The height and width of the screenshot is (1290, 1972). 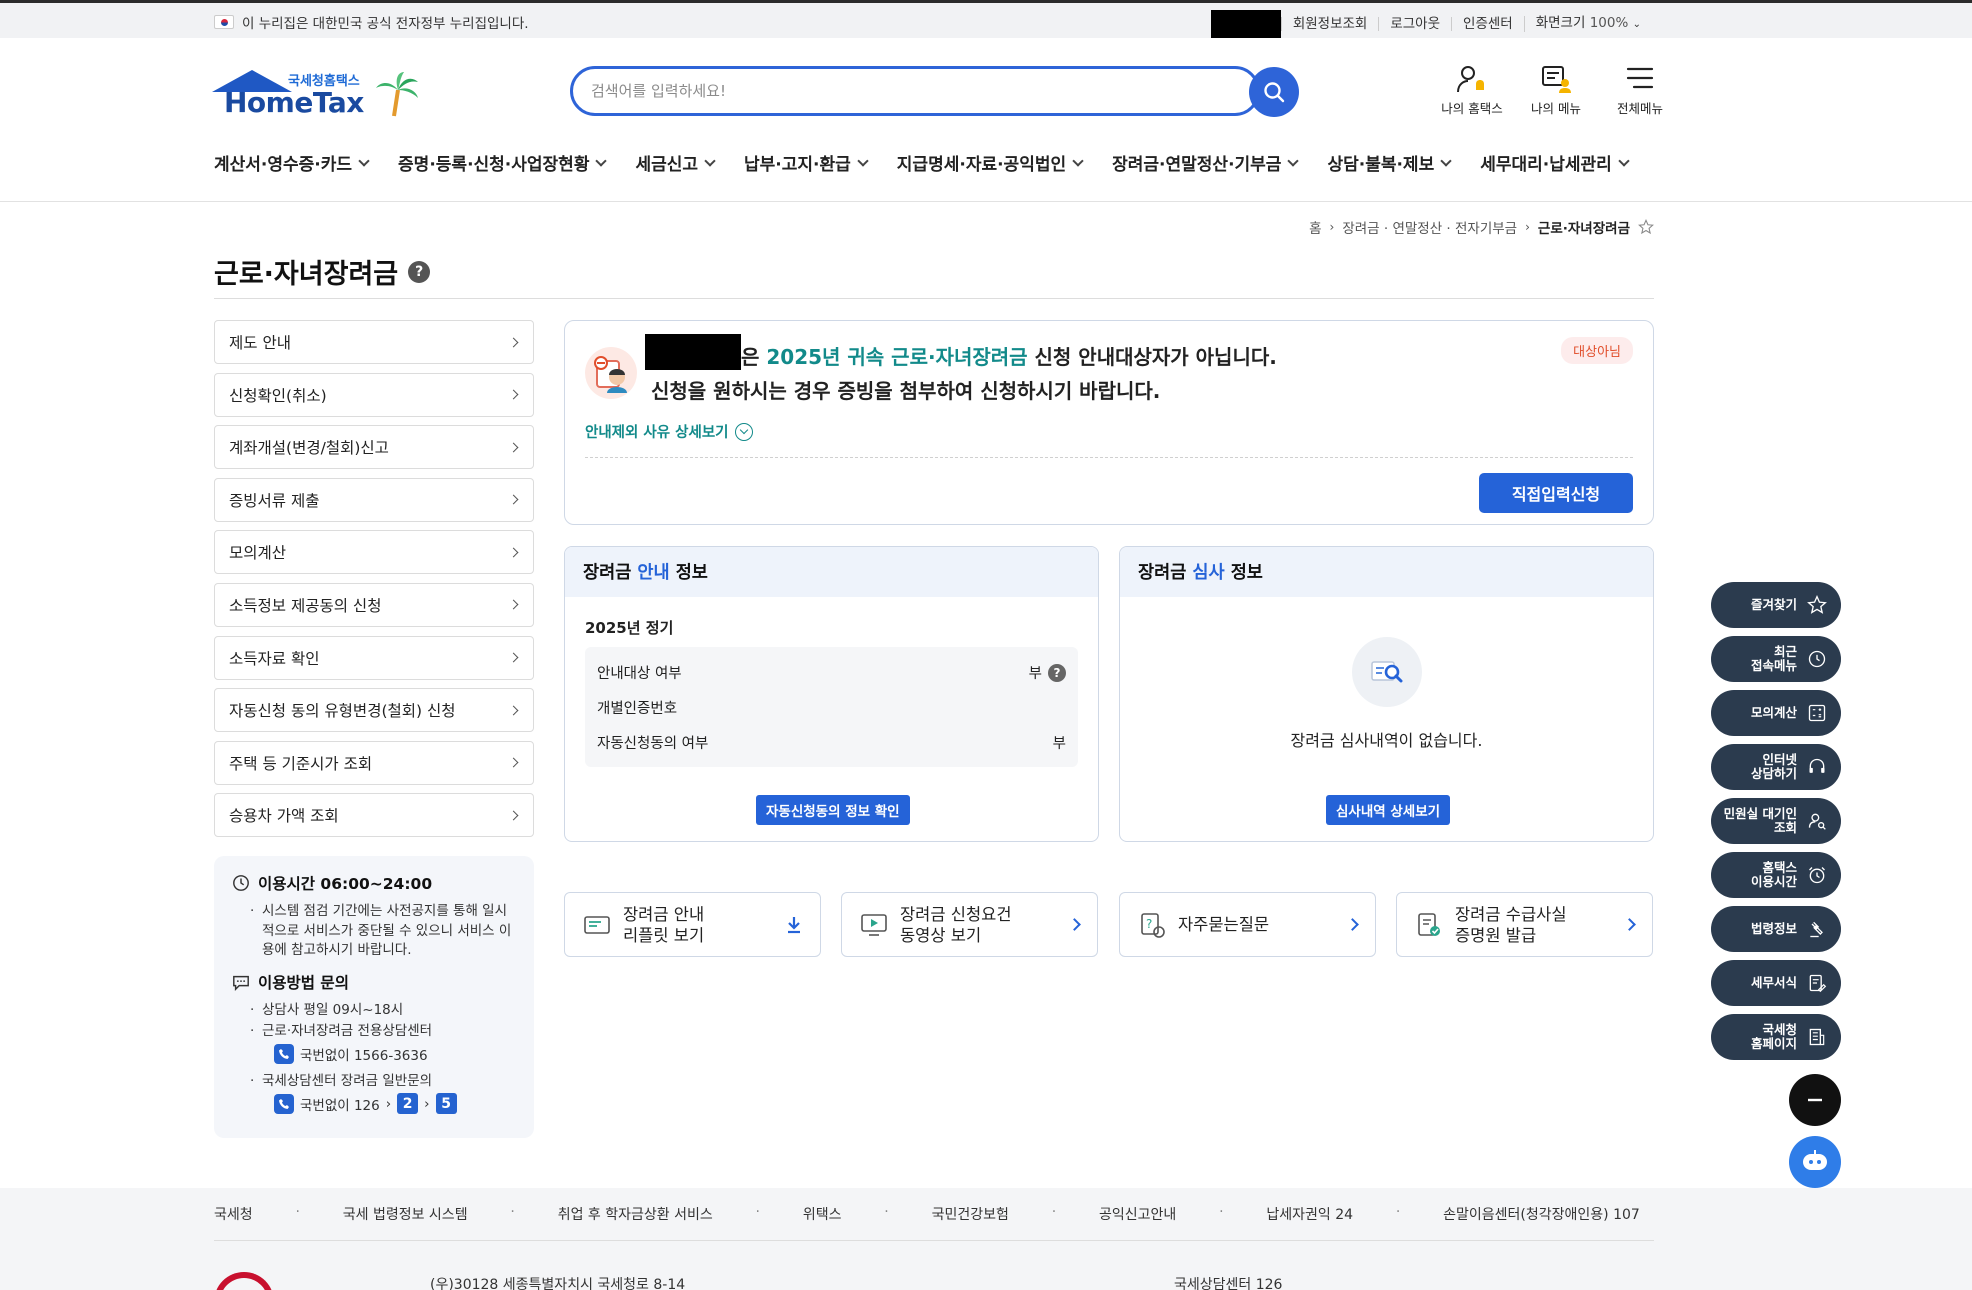 I want to click on quick-hours-button: 홈택스 이용시간, so click(x=1776, y=875).